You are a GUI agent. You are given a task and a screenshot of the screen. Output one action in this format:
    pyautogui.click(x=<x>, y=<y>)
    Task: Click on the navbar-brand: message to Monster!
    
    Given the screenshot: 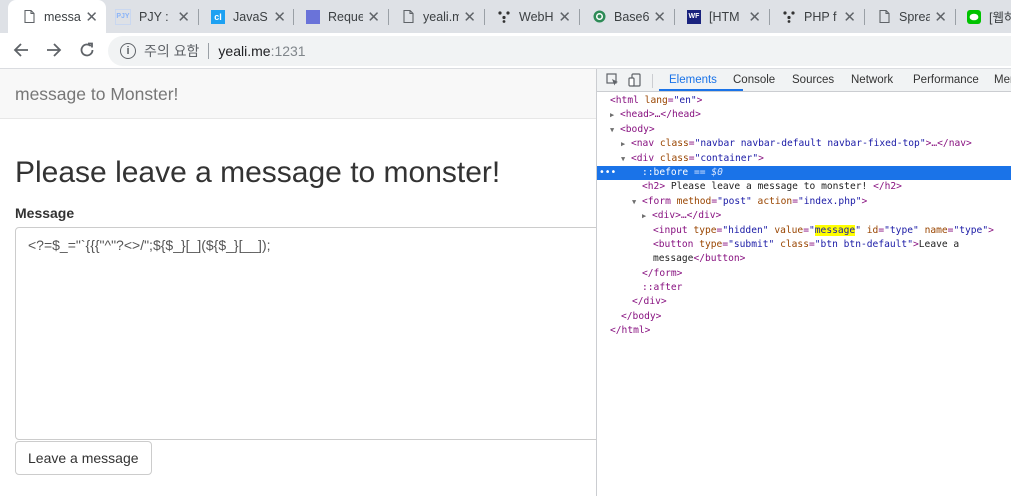 What is the action you would take?
    pyautogui.click(x=96, y=94)
    